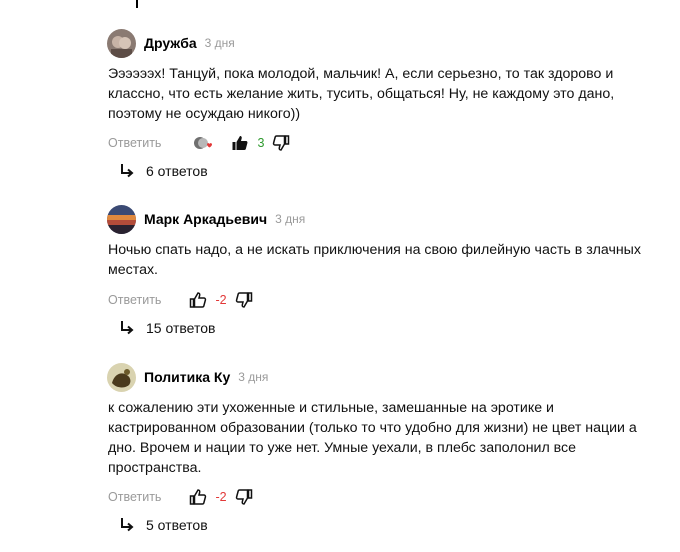 The width and height of the screenshot is (680, 552). I want to click on answers-link: 6 ответов, so click(163, 171).